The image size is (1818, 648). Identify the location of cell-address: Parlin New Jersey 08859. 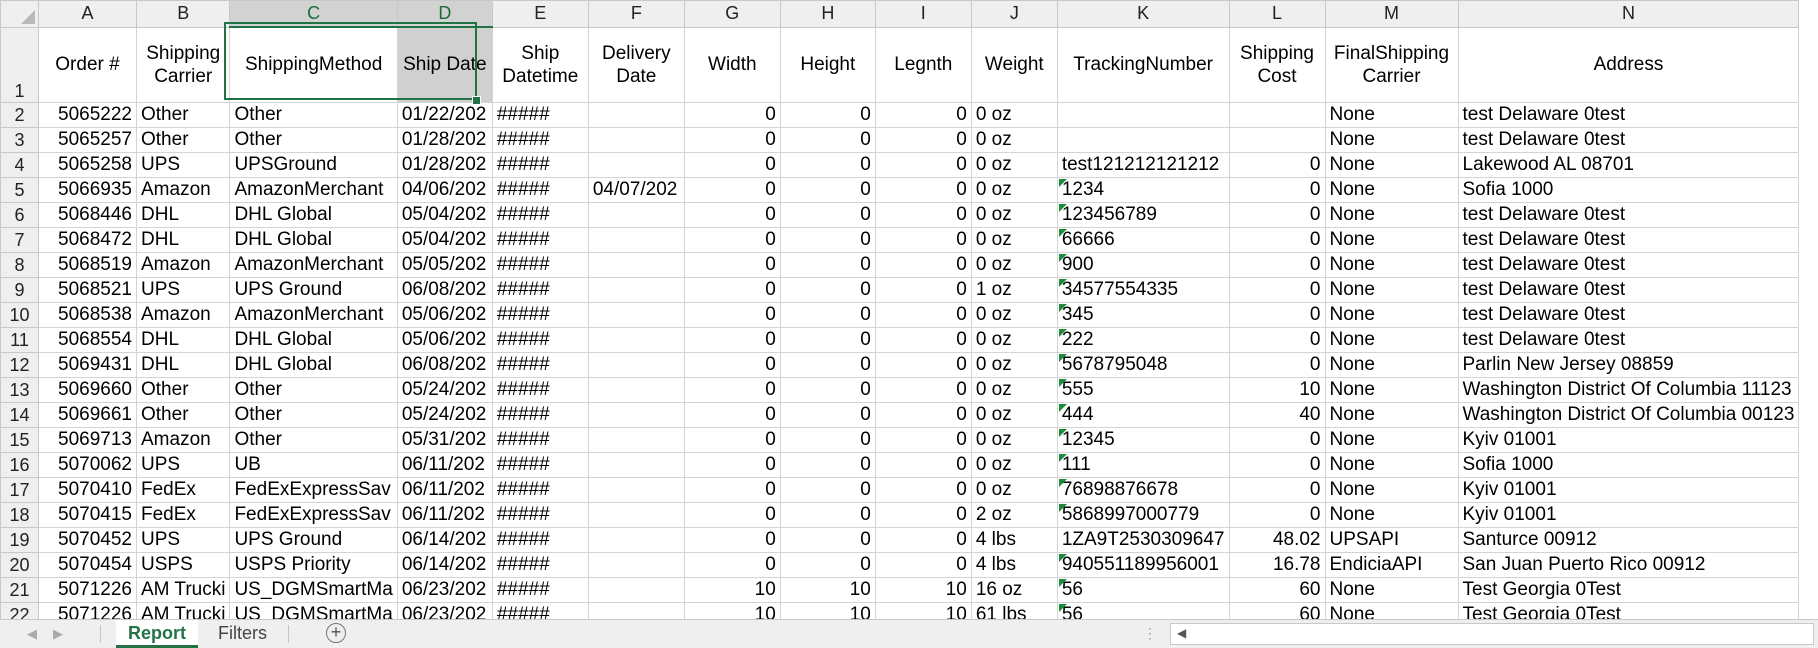
(1628, 364).